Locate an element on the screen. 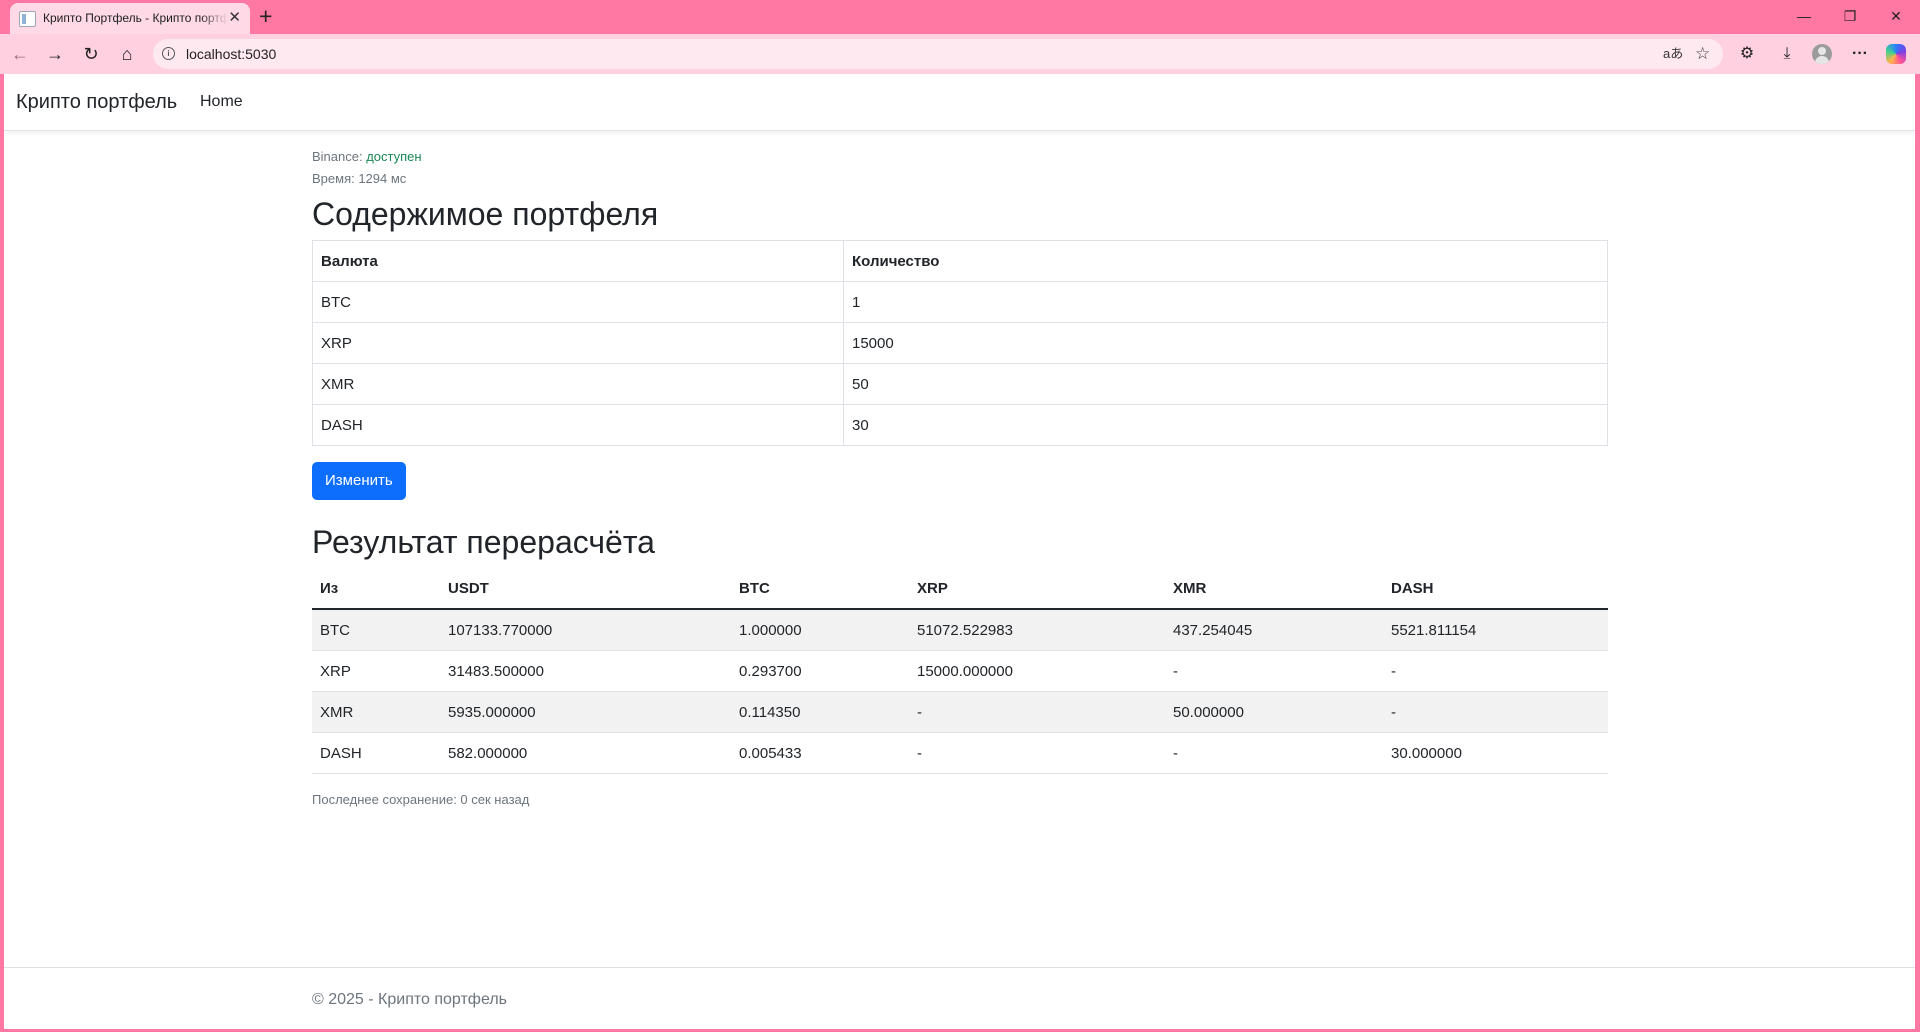  downloads-icon: ⤓ is located at coordinates (1787, 54).